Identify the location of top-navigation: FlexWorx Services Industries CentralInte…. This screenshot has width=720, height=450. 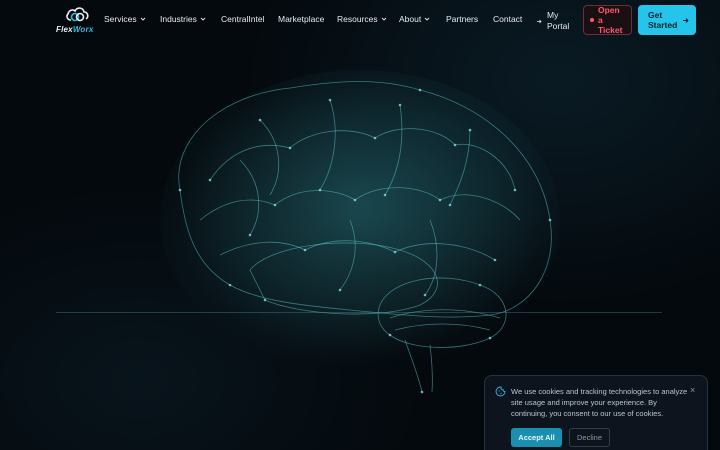
(360, 20).